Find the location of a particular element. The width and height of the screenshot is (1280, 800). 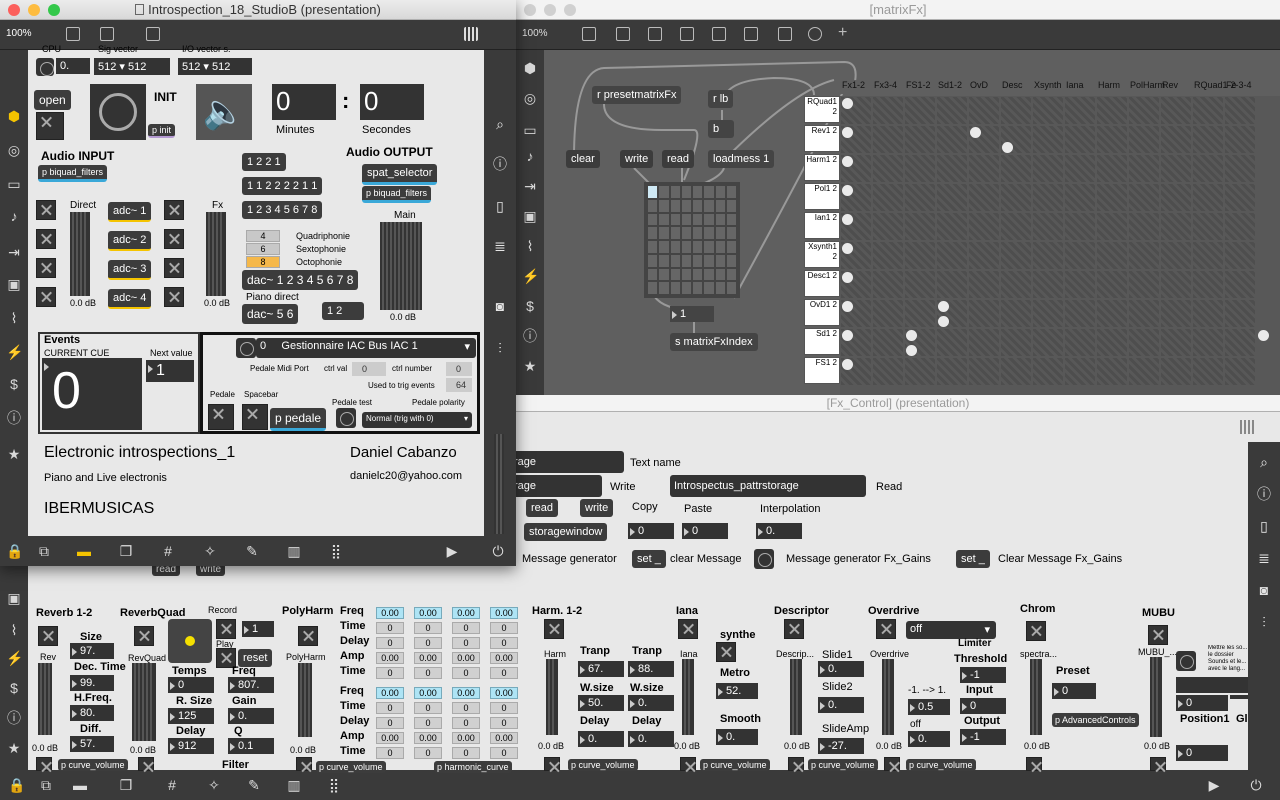

button-icon is located at coordinates (751, 34).